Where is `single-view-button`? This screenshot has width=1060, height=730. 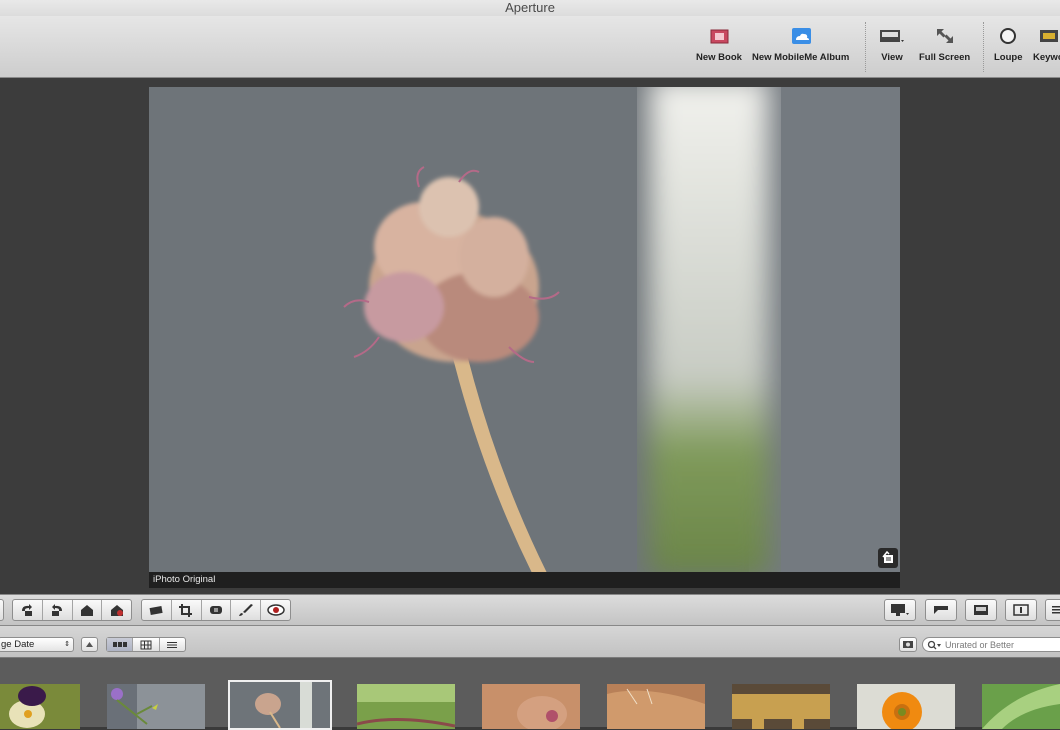
single-view-button is located at coordinates (1021, 610).